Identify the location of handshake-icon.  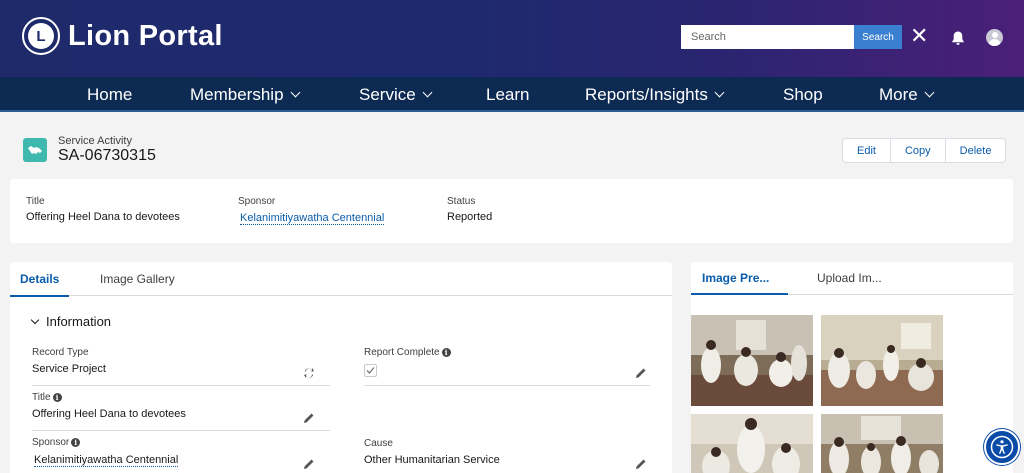
(35, 150).